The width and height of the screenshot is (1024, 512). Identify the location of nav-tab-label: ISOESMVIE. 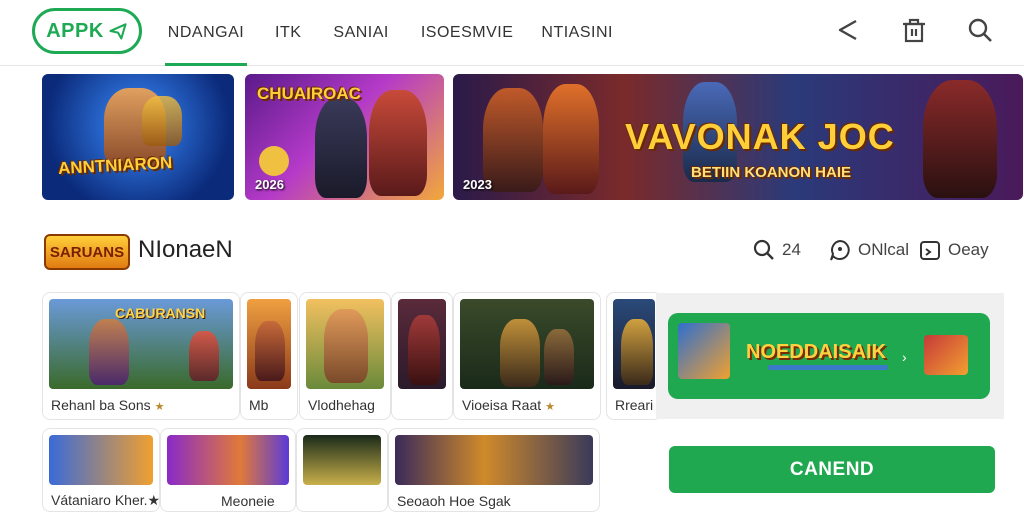
(467, 32).